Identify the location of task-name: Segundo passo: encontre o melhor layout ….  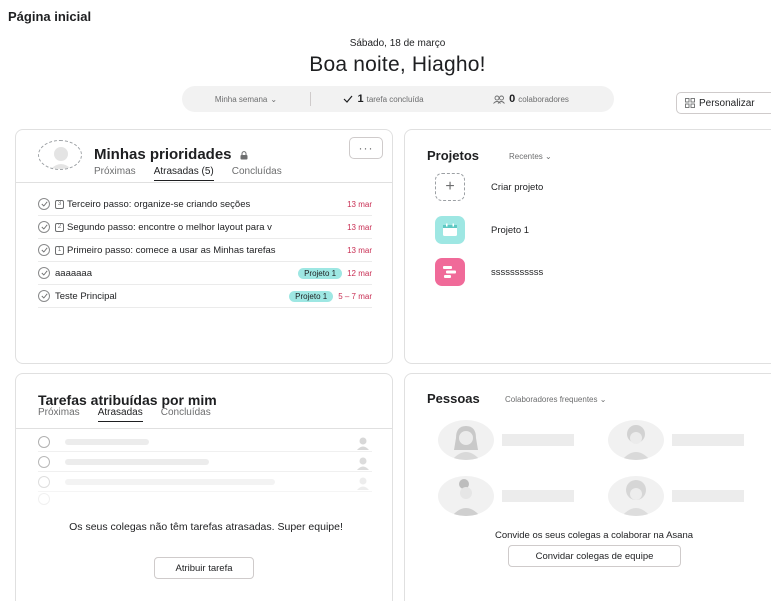
(169, 227).